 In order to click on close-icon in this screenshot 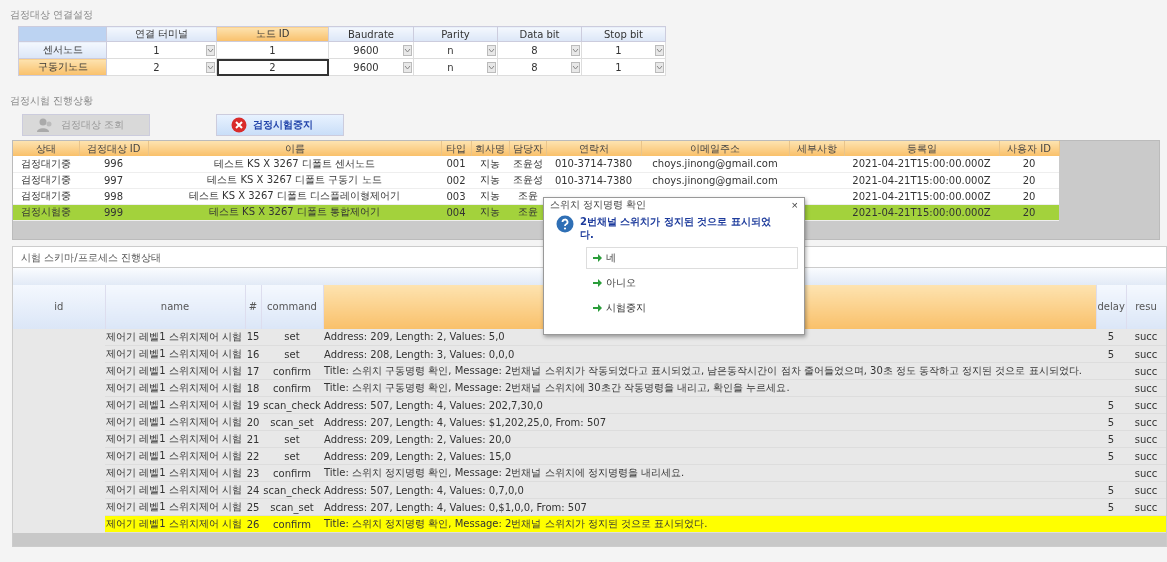, I will do `click(239, 125)`.